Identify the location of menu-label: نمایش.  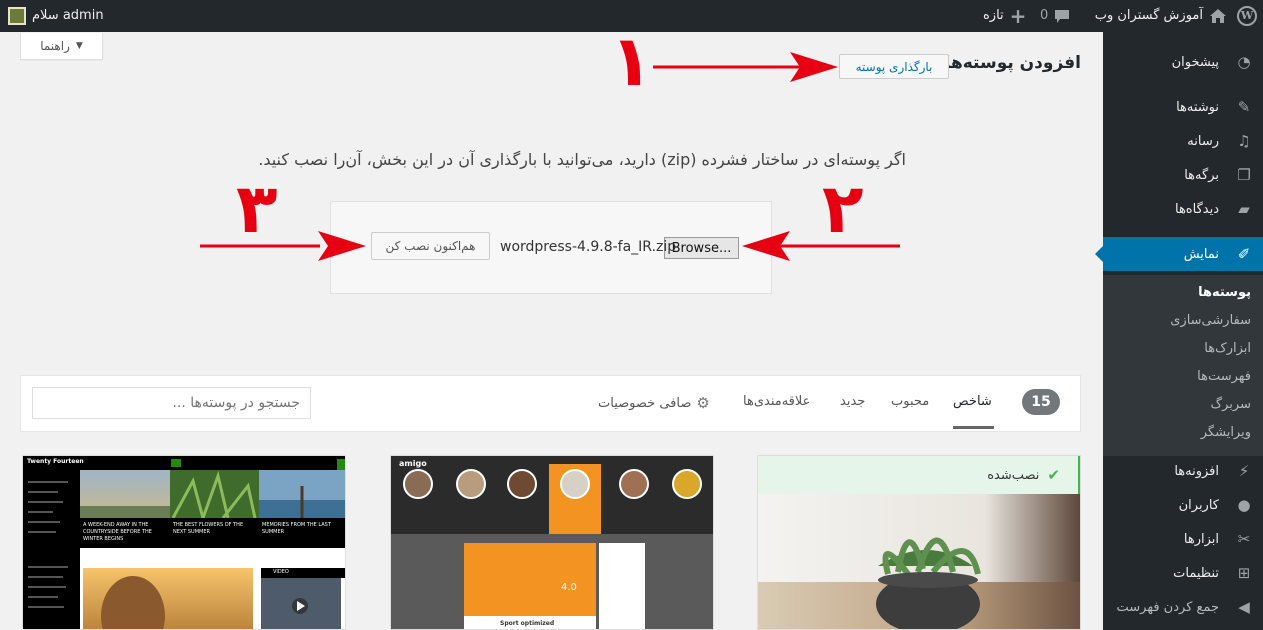
(1201, 254).